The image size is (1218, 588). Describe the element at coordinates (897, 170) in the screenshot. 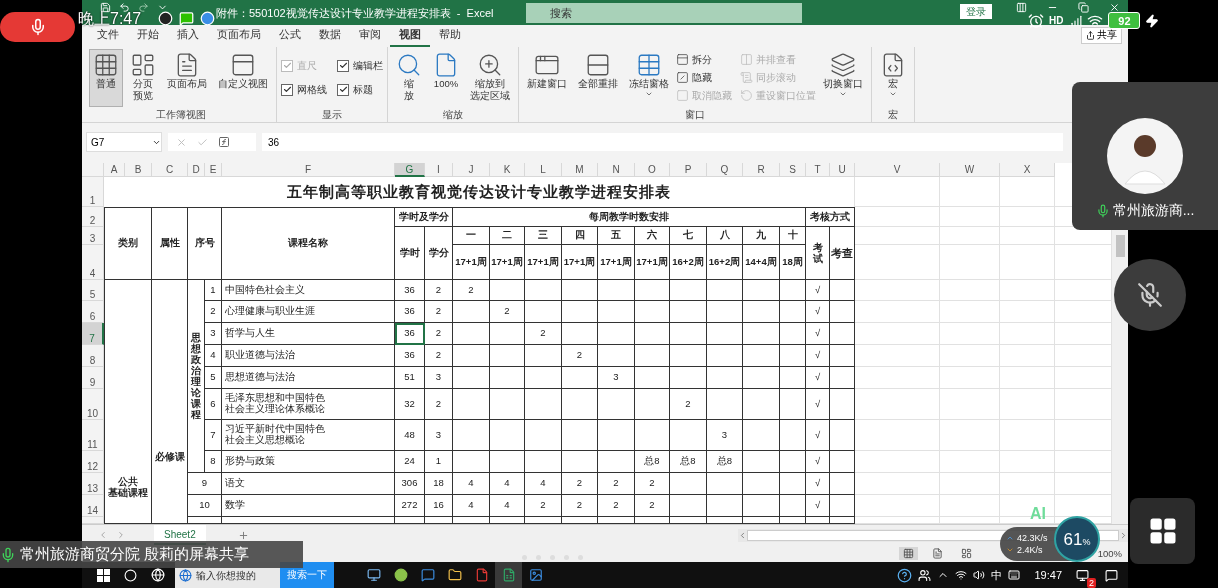

I see `column-header: V` at that location.